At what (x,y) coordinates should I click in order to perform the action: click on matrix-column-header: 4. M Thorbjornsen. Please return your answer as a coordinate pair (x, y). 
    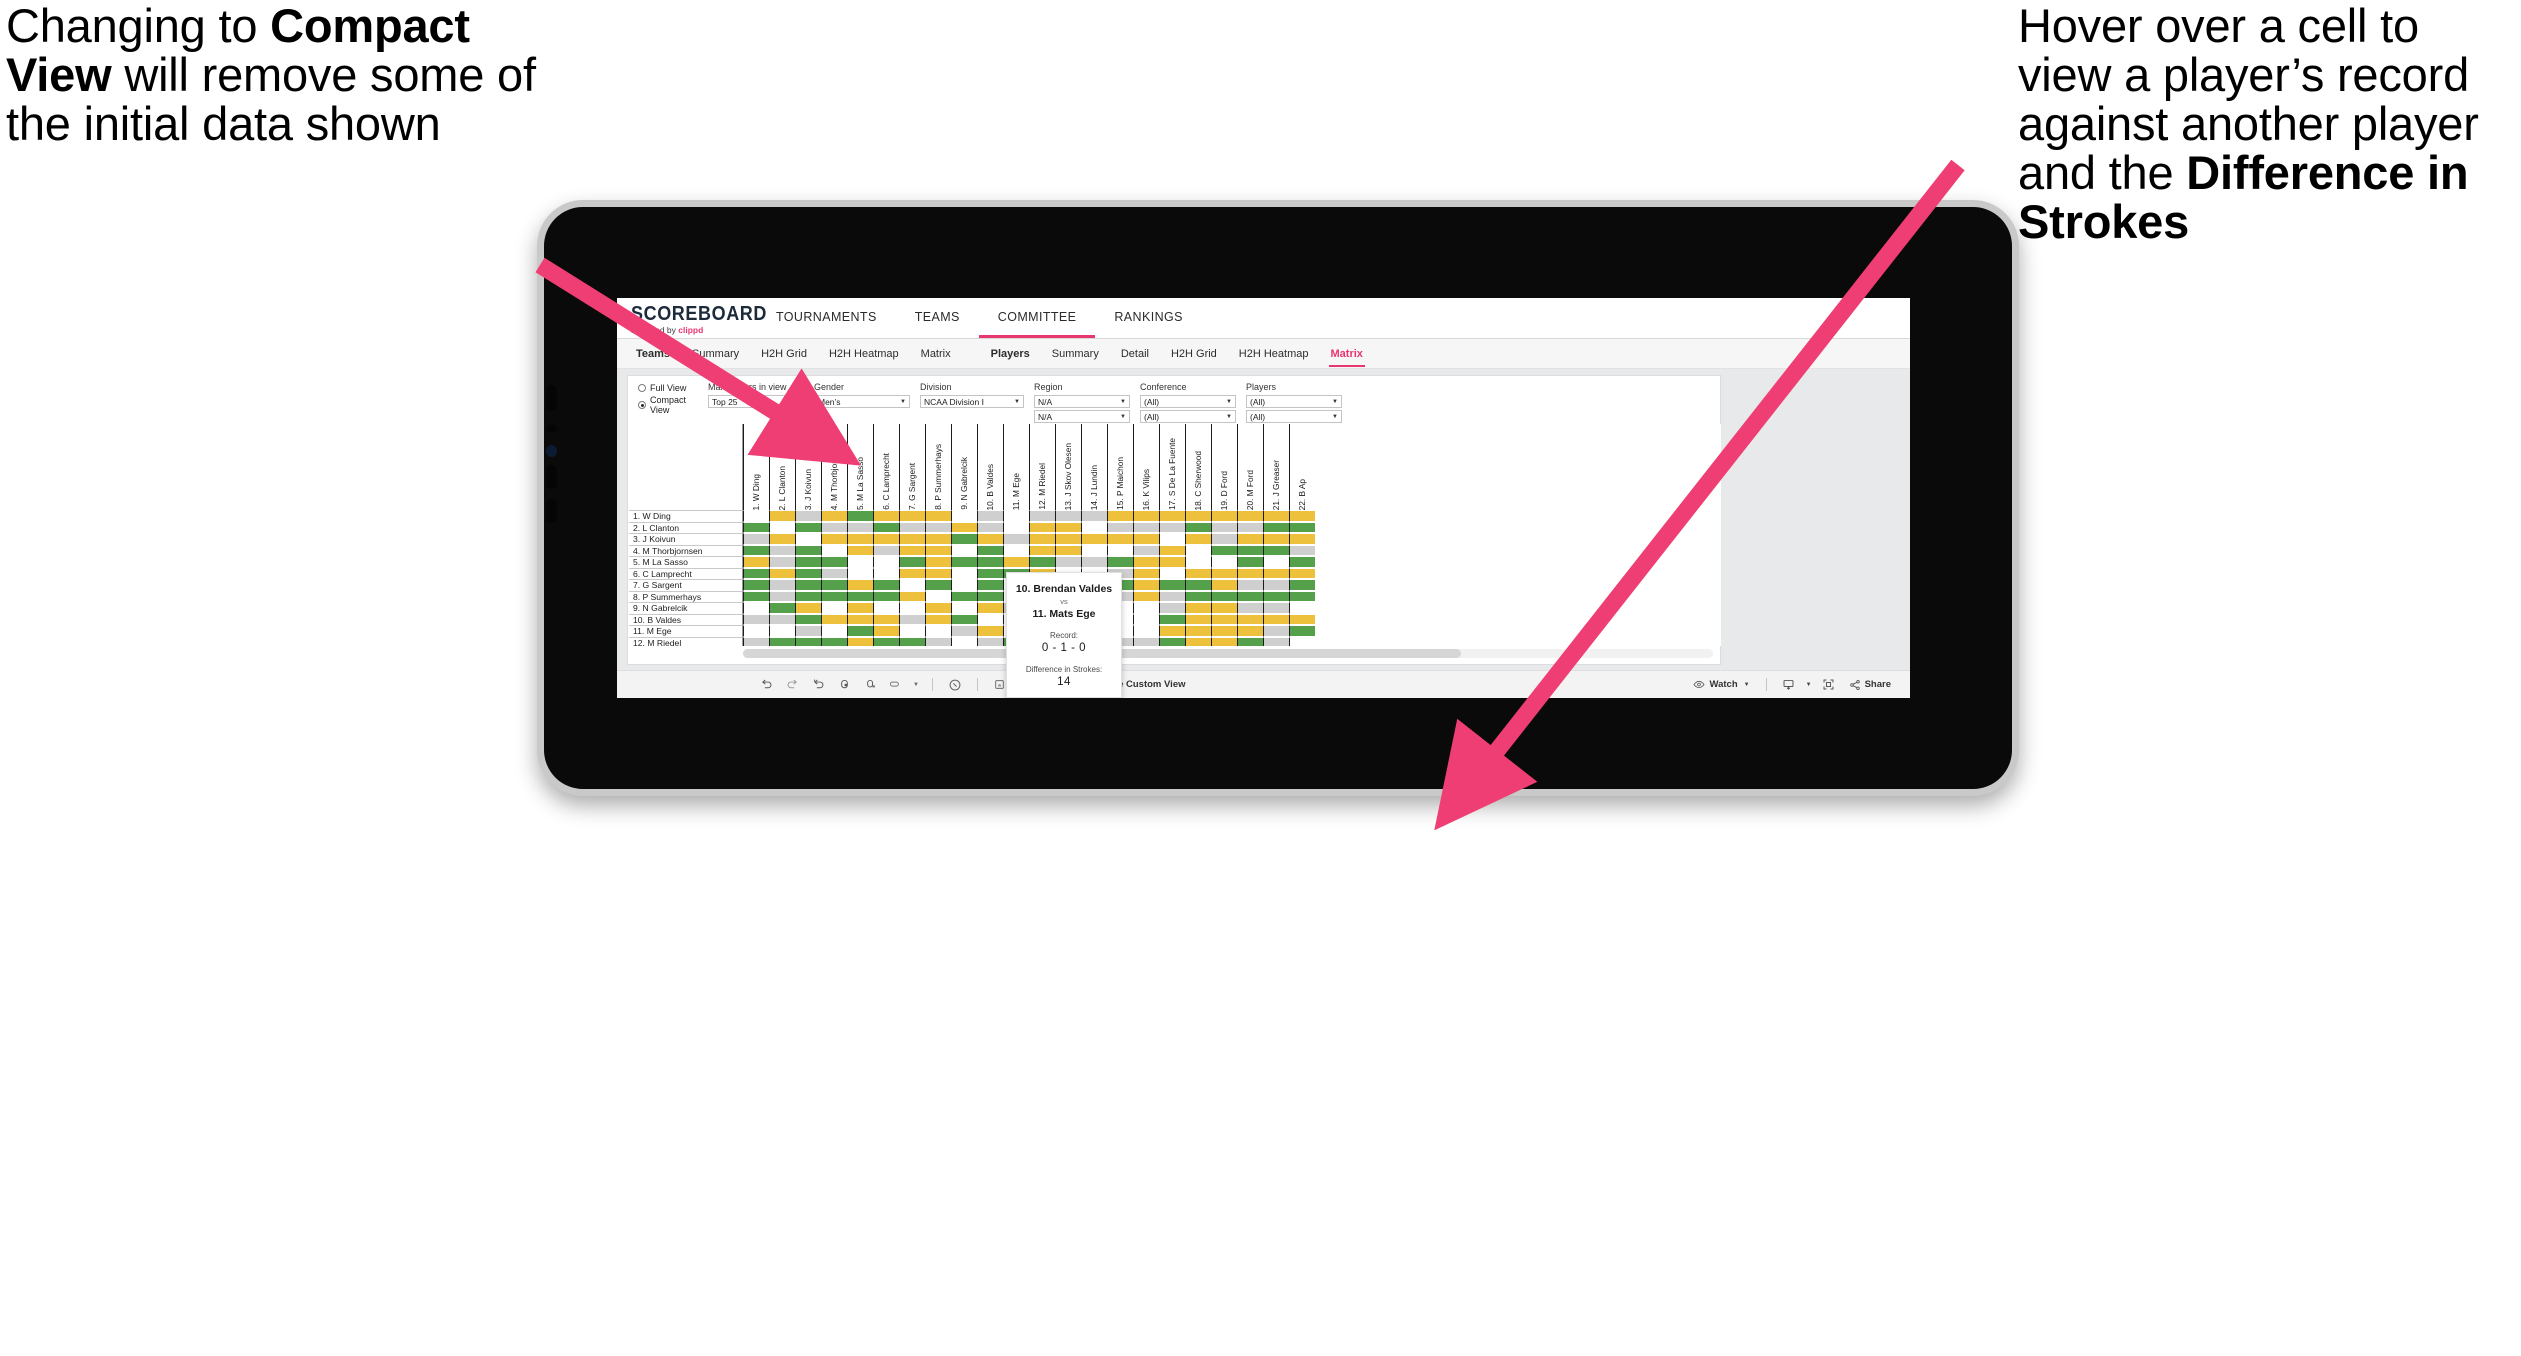
    Looking at the image, I should click on (834, 467).